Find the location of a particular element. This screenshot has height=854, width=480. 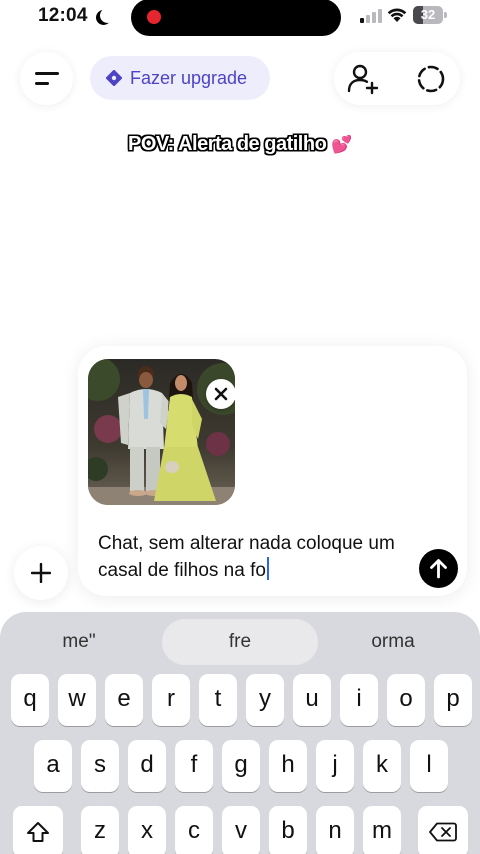

key-a: a is located at coordinates (53, 766).